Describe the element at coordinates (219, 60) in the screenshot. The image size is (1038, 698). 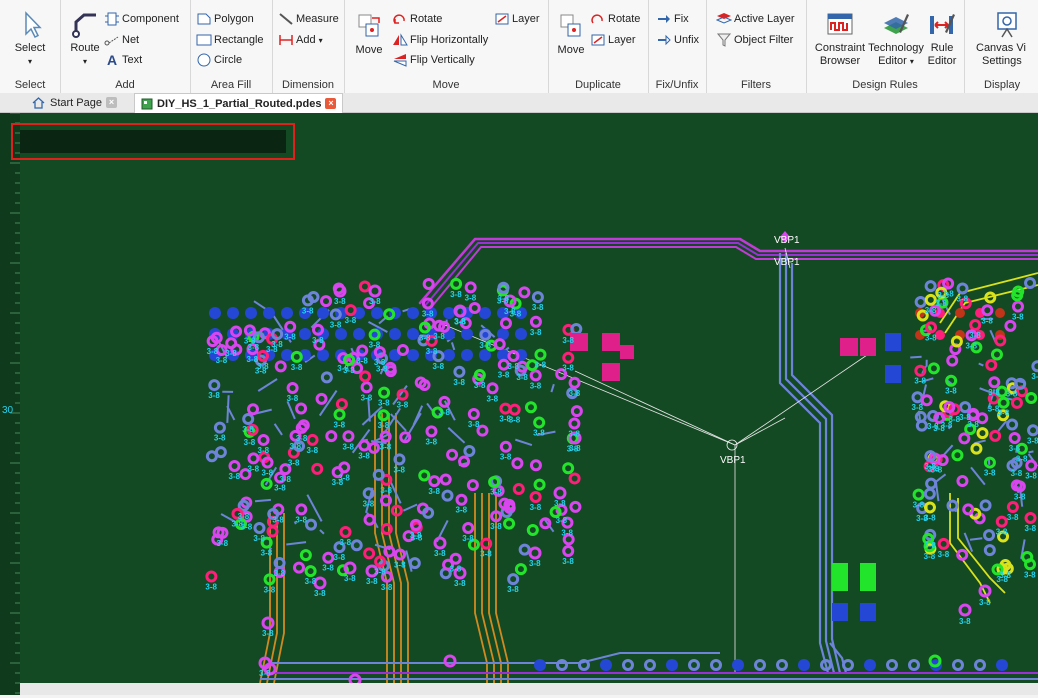
I see `circle-button: Circle` at that location.